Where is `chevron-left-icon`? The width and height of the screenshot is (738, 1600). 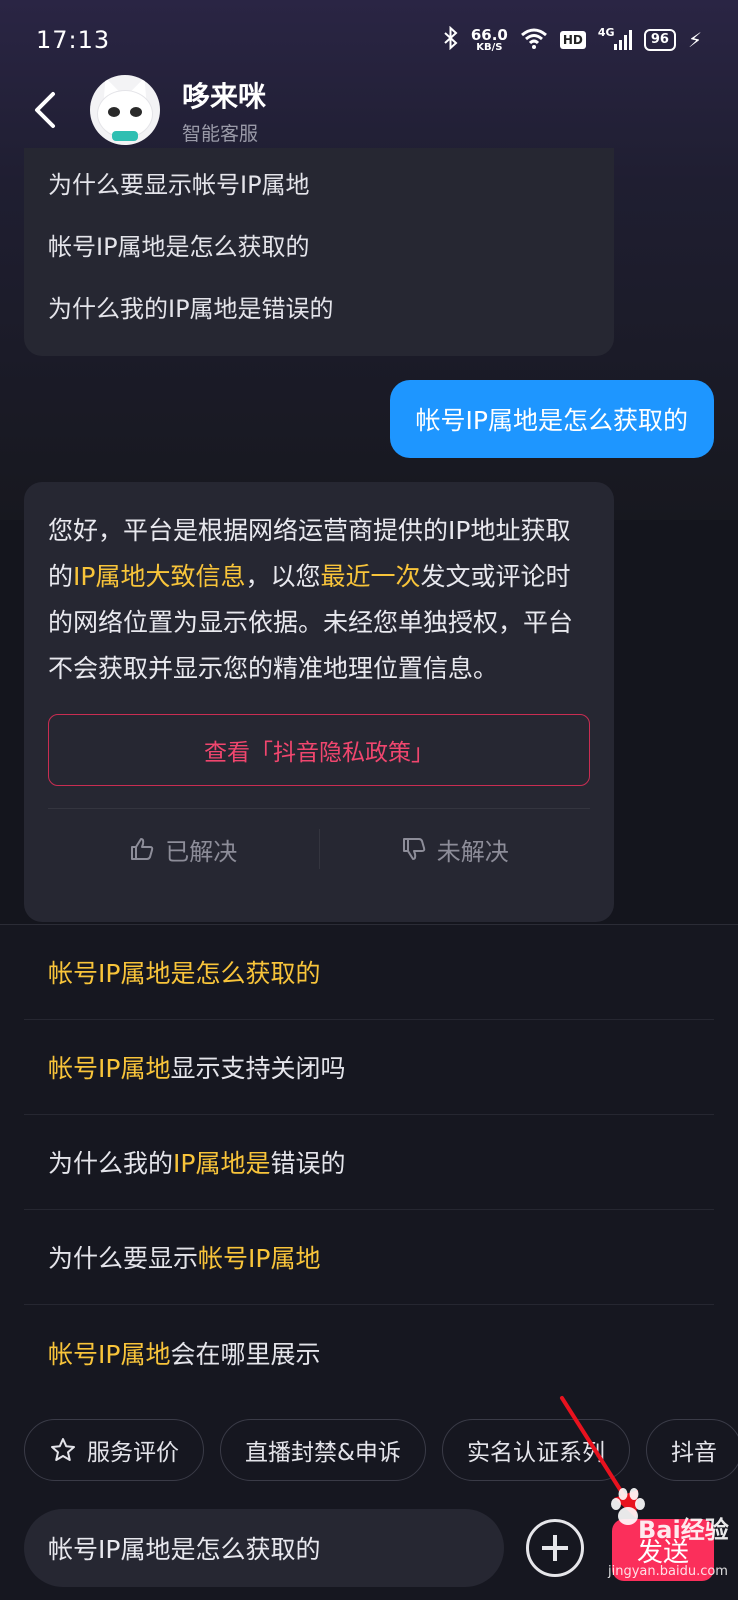
chevron-left-icon is located at coordinates (45, 110).